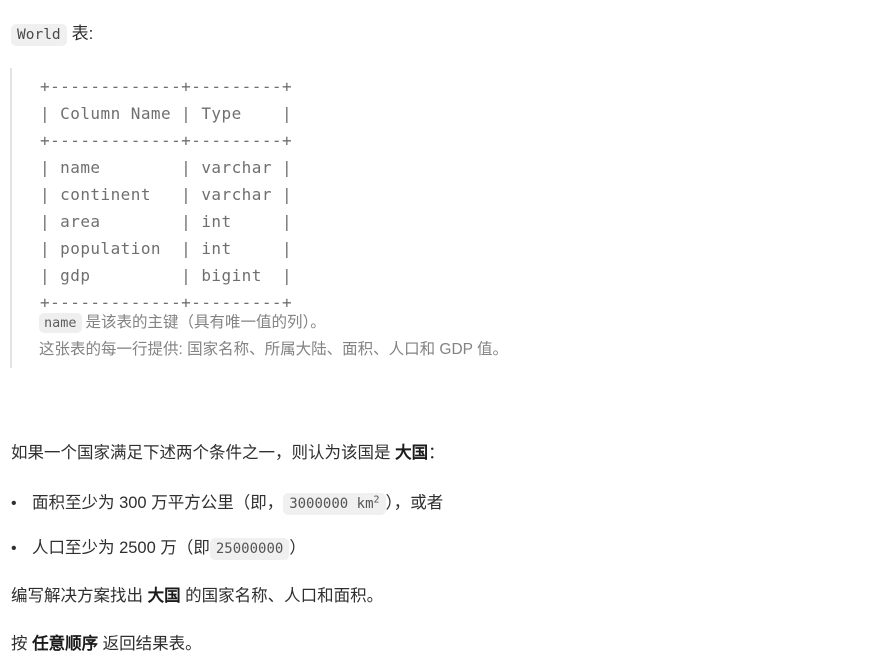  I want to click on condition-population-suffix: ）, so click(297, 548).